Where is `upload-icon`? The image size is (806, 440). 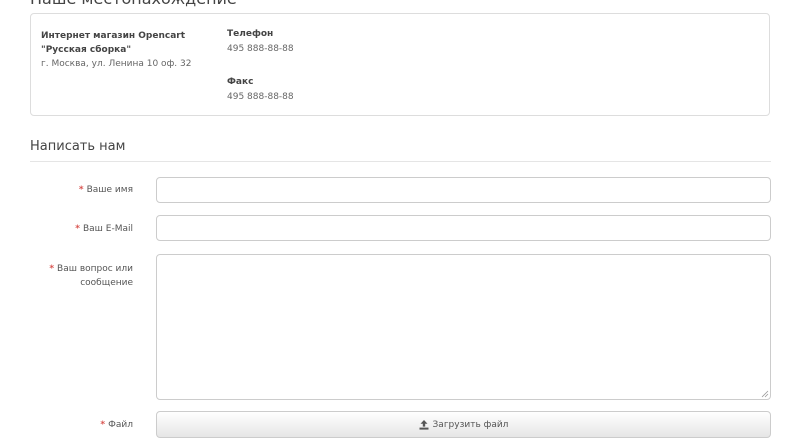
upload-icon is located at coordinates (424, 424).